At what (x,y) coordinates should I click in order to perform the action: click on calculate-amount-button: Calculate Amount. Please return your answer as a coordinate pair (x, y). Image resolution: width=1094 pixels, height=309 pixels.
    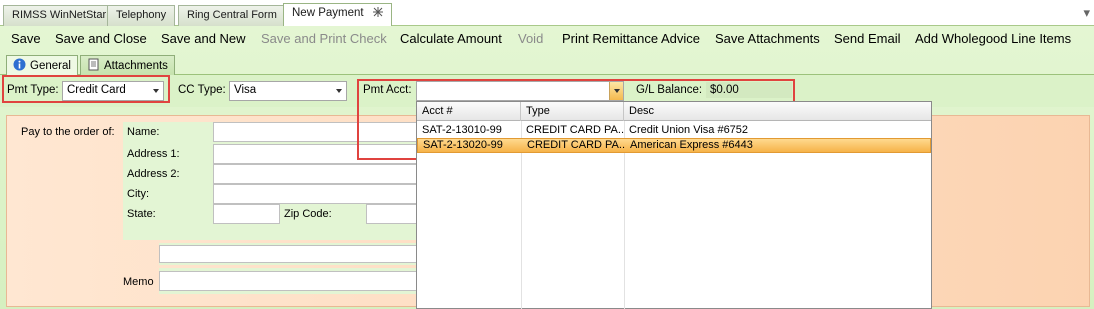
    Looking at the image, I should click on (451, 38).